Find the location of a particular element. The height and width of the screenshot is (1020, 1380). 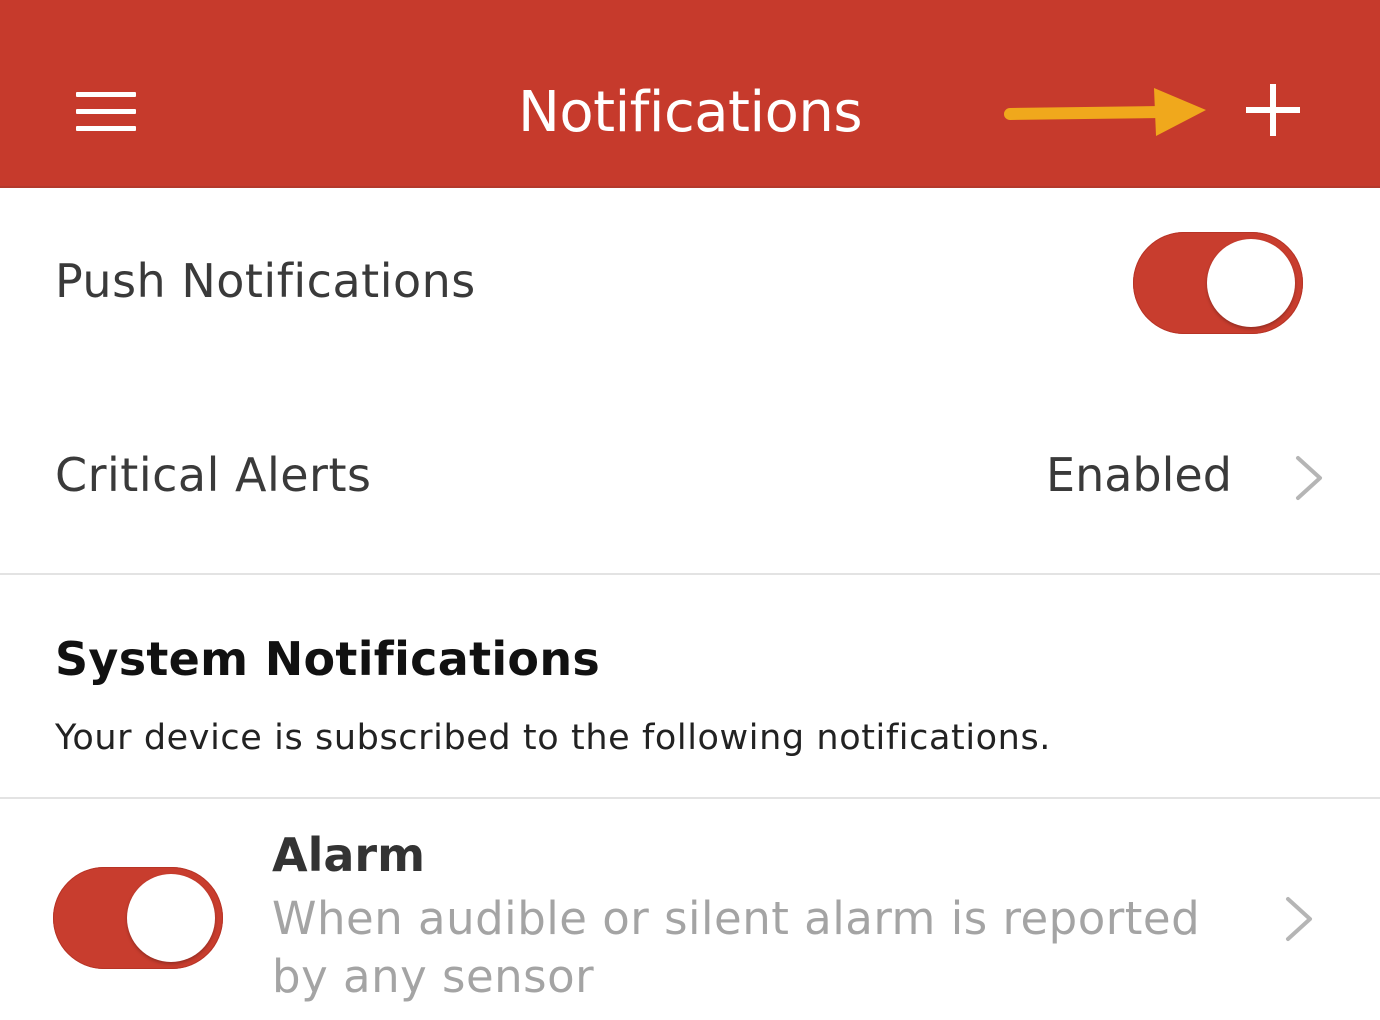

alarm-title: Alarm is located at coordinates (349, 855).